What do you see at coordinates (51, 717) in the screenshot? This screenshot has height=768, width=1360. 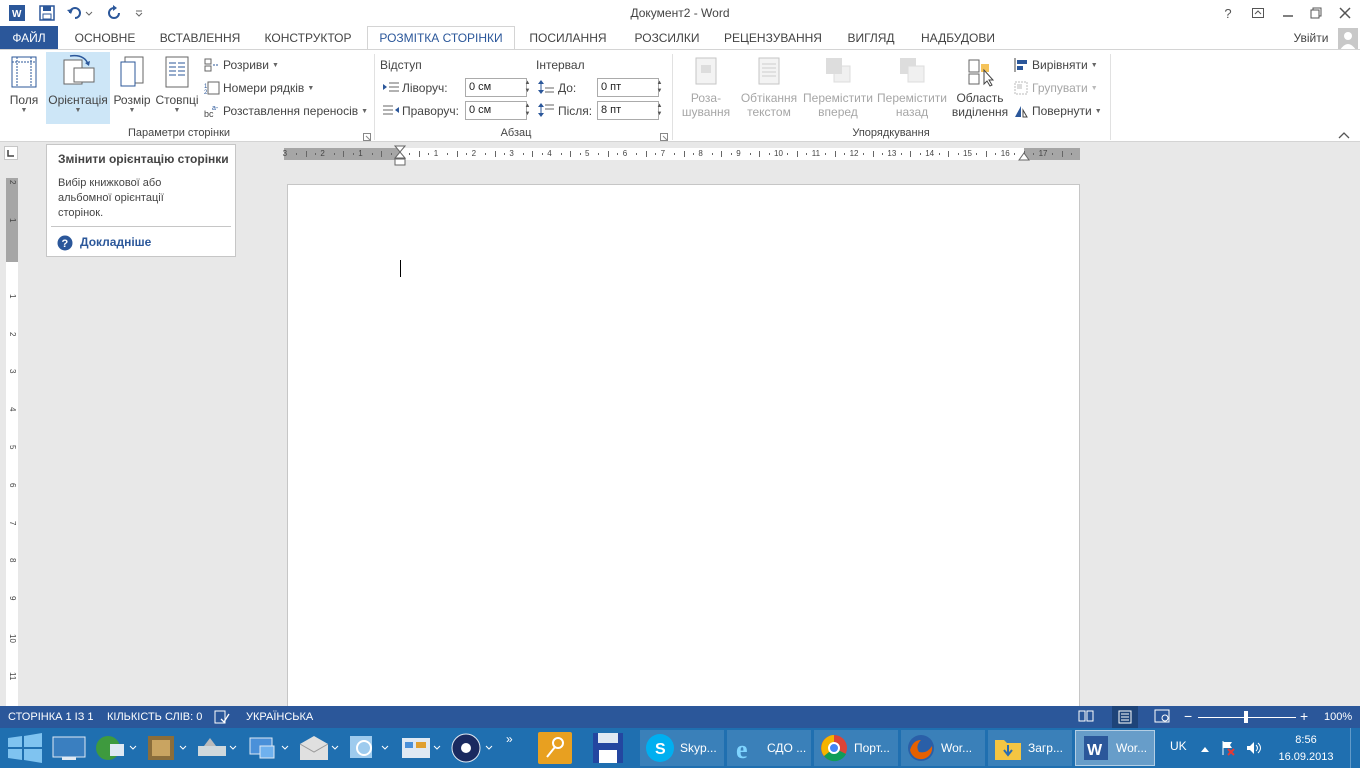 I see `page-count: СТОРІНКА 1 ІЗ 1` at bounding box center [51, 717].